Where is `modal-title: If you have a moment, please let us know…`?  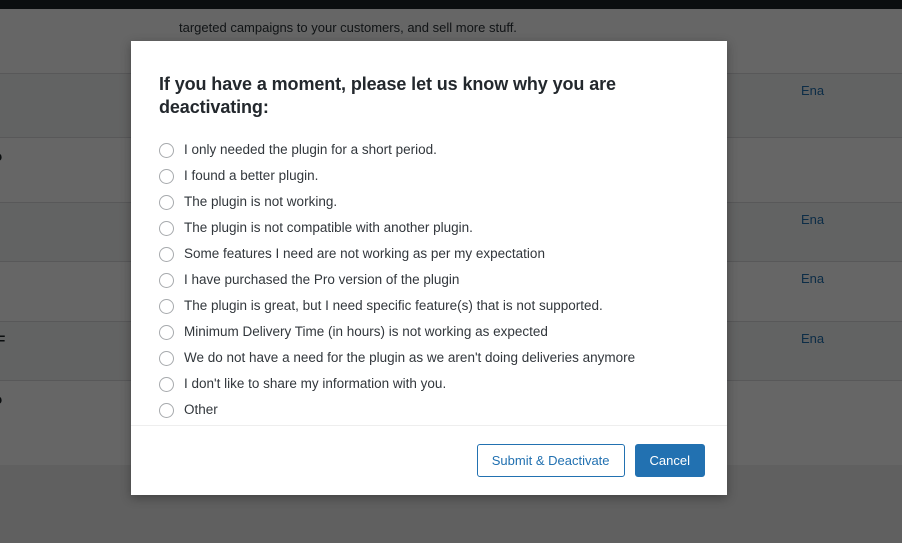 modal-title: If you have a moment, please let us know… is located at coordinates (387, 96).